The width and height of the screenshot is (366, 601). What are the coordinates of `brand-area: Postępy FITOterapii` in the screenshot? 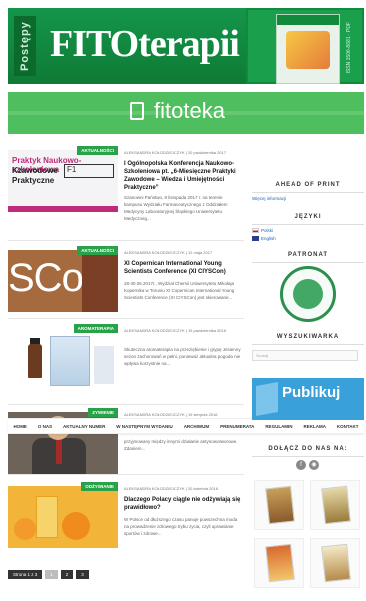 It's located at (127, 46).